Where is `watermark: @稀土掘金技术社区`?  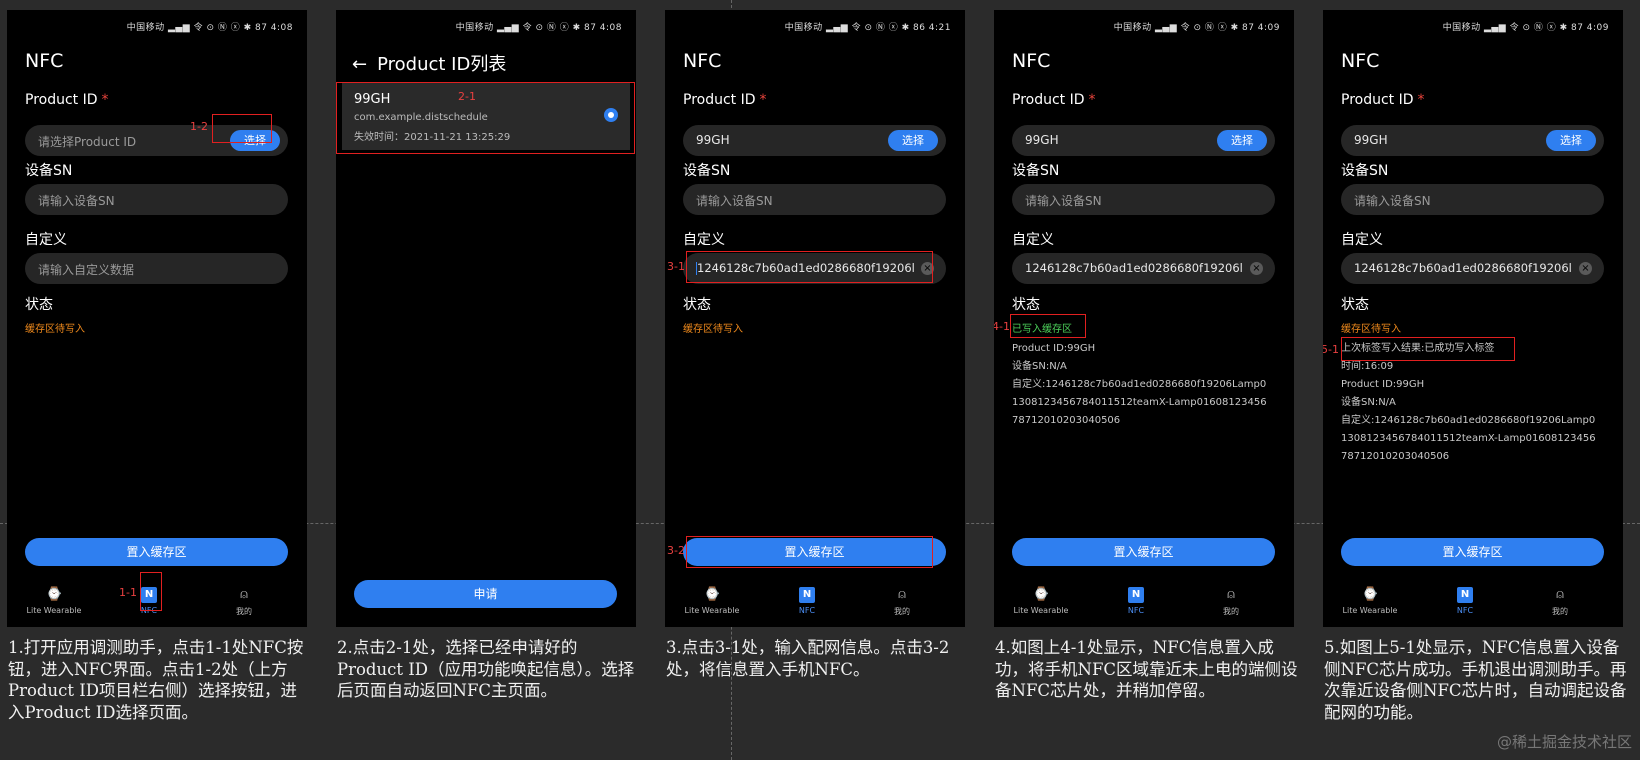
watermark: @稀土掘金技术社区 is located at coordinates (1564, 742).